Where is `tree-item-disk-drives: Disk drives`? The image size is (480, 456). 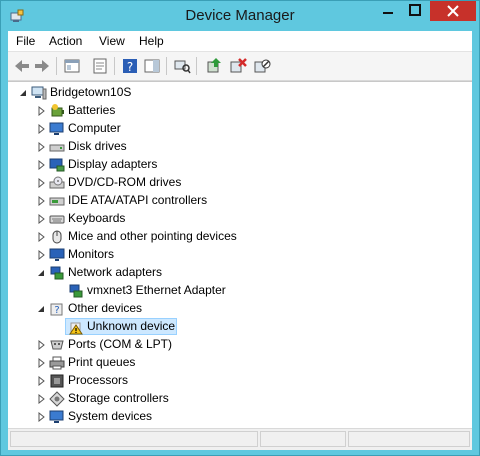
tree-item-disk-drives: Disk drives is located at coordinates (240, 147).